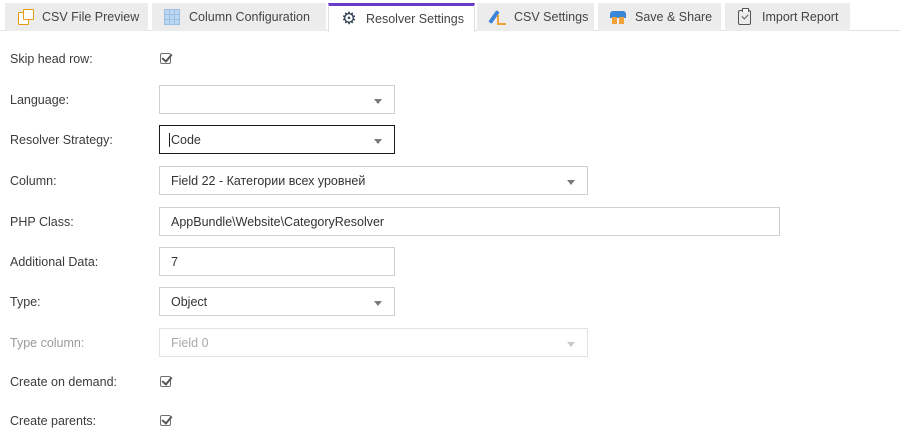  What do you see at coordinates (497, 17) in the screenshot?
I see `pen-icon` at bounding box center [497, 17].